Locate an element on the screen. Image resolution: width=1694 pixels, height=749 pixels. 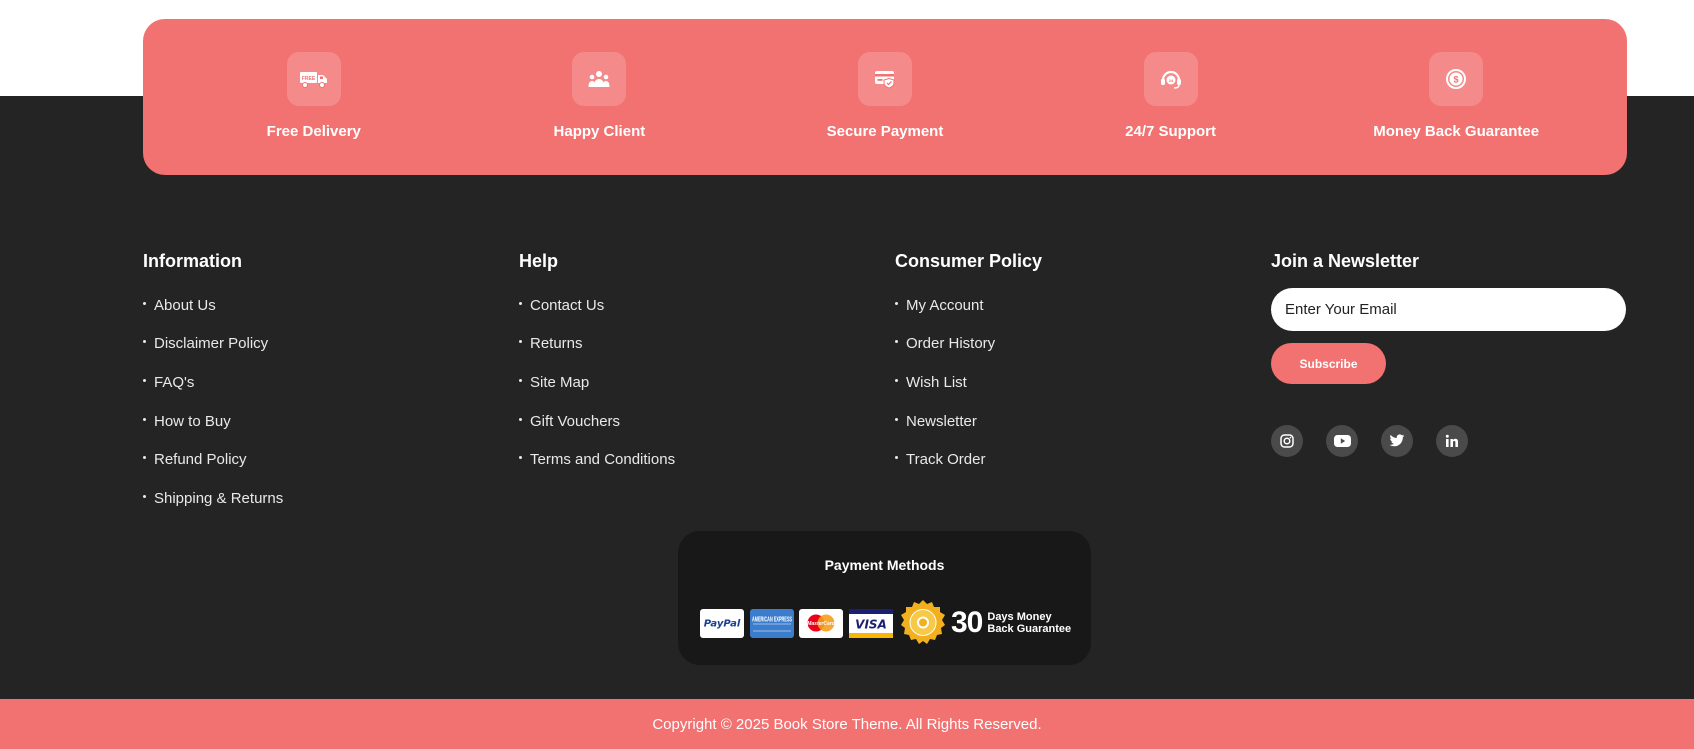
feature-support: 24 24/7 Support is located at coordinates (1171, 96).